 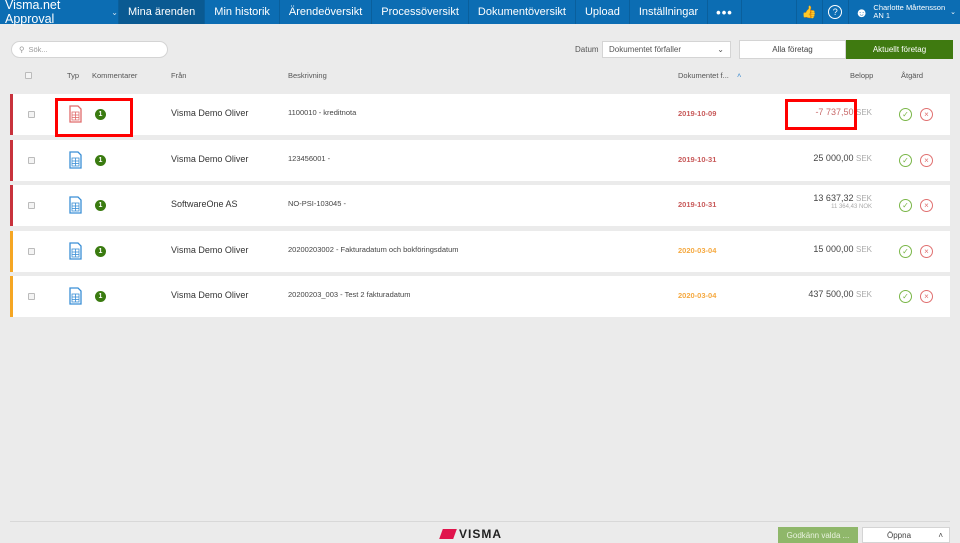 What do you see at coordinates (204, 204) in the screenshot?
I see `row-from: SoftwareOne AS` at bounding box center [204, 204].